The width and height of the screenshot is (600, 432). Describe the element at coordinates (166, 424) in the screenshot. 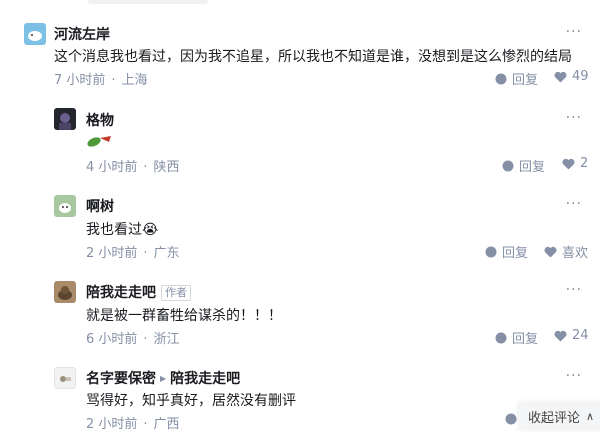

I see `comment-location: 广西` at that location.